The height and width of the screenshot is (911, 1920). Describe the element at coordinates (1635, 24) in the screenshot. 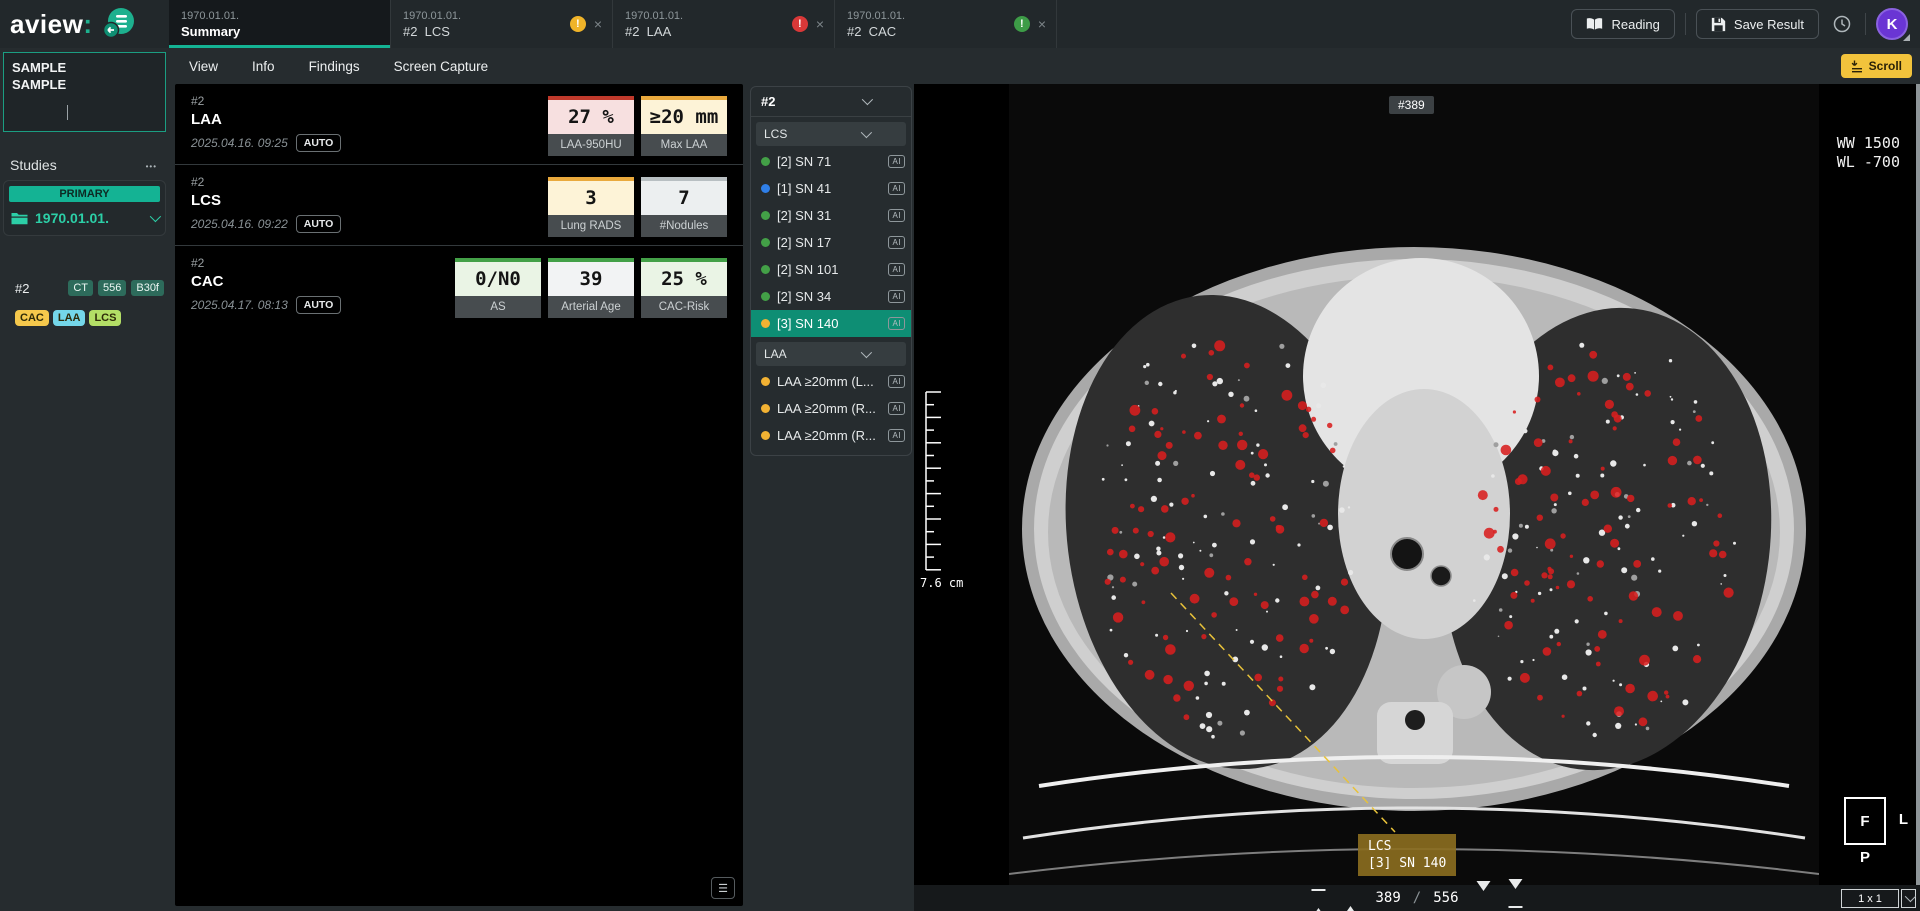

I see `reading-label: Reading` at that location.